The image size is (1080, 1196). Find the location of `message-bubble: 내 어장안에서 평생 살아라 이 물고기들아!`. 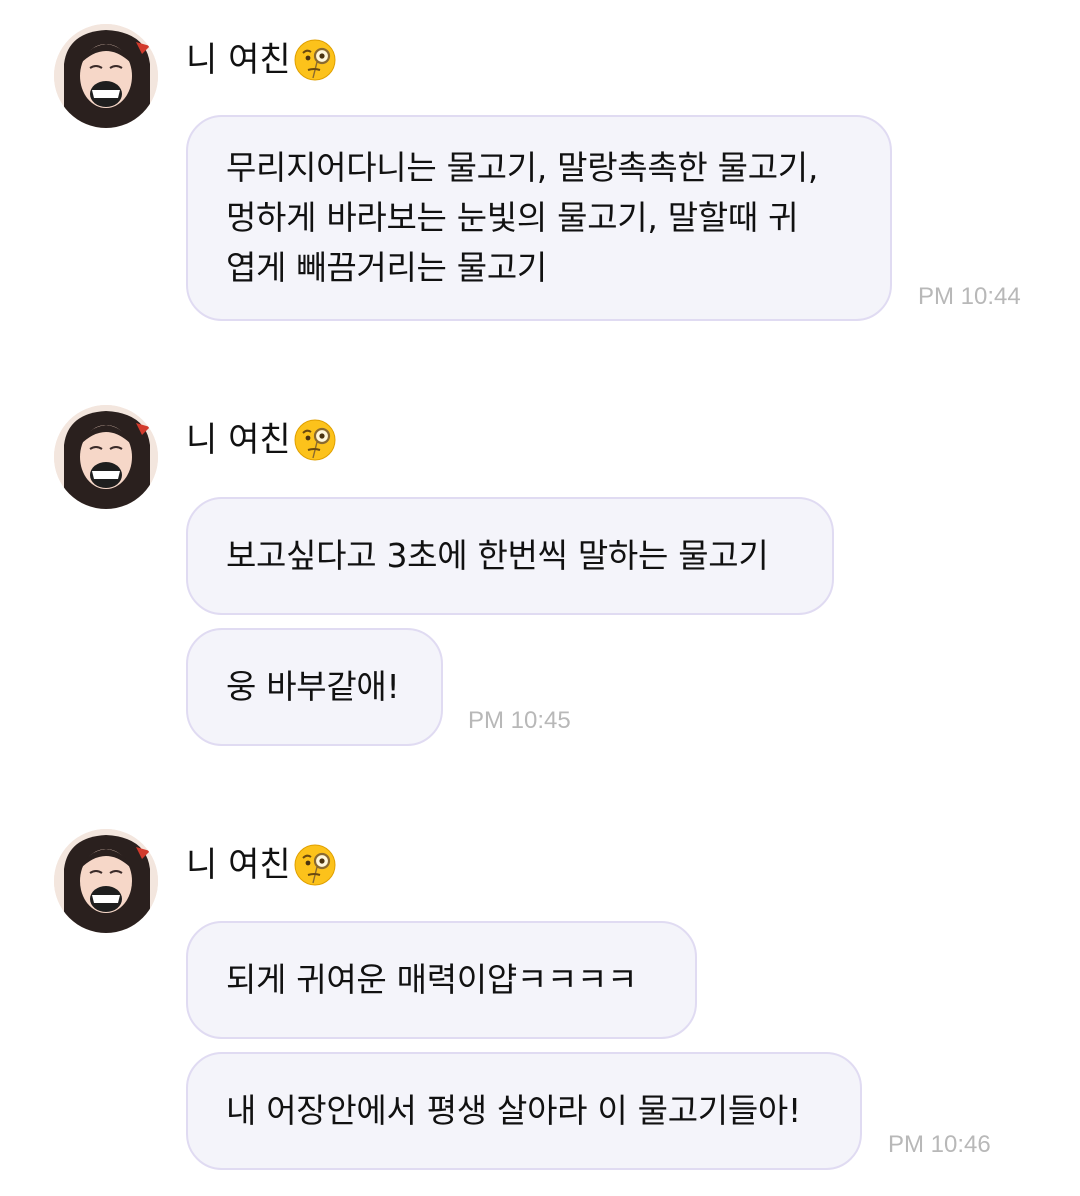

message-bubble: 내 어장안에서 평생 살아라 이 물고기들아! is located at coordinates (524, 1111).